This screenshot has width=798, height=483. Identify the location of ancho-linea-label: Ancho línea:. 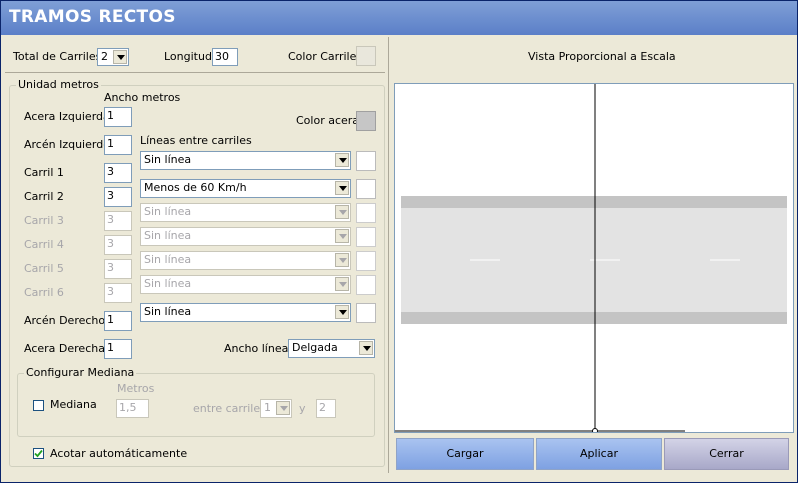
(258, 348).